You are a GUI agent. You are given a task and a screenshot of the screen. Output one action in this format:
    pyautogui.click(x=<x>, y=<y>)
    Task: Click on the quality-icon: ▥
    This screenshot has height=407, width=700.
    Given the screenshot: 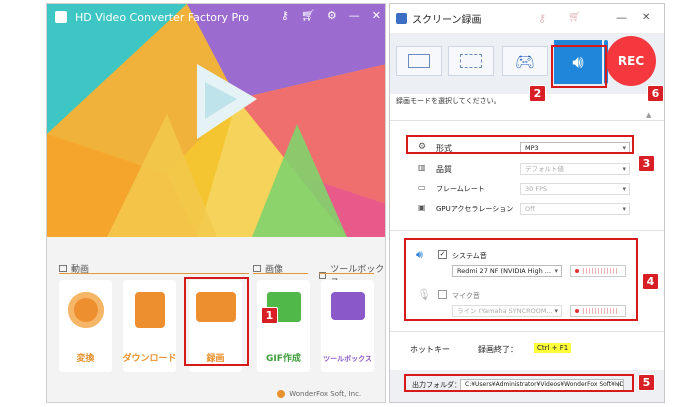 What is the action you would take?
    pyautogui.click(x=422, y=167)
    